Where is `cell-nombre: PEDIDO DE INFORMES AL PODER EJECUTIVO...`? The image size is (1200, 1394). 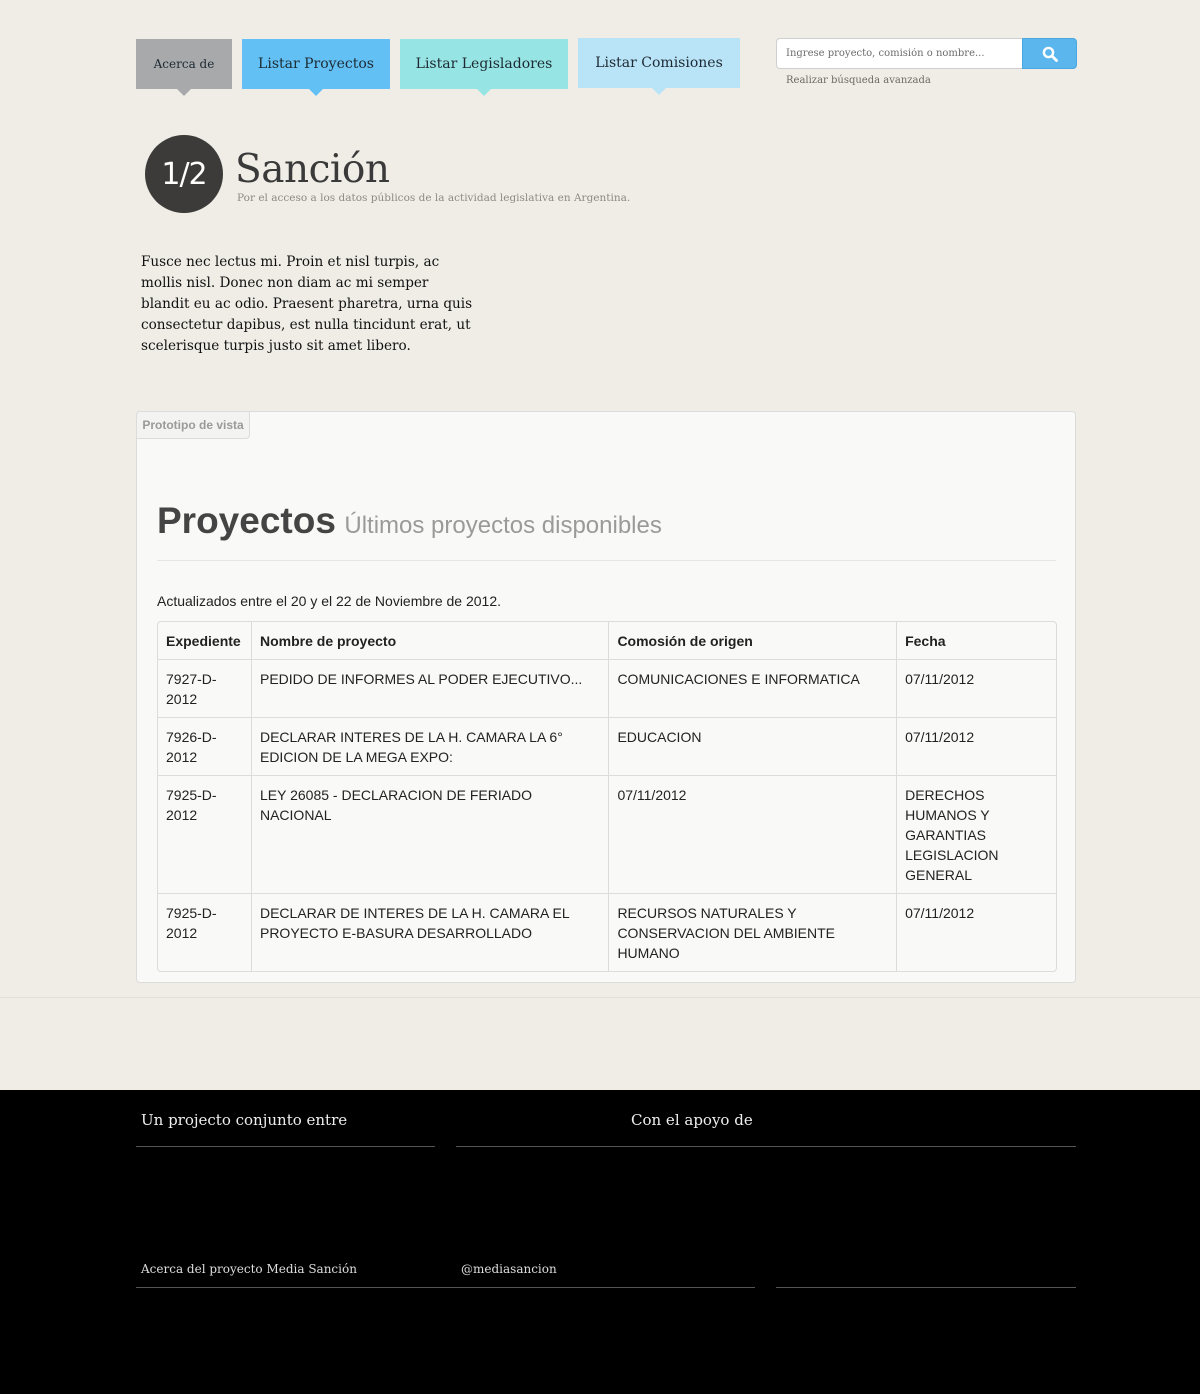 cell-nombre: PEDIDO DE INFORMES AL PODER EJECUTIVO... is located at coordinates (429, 688).